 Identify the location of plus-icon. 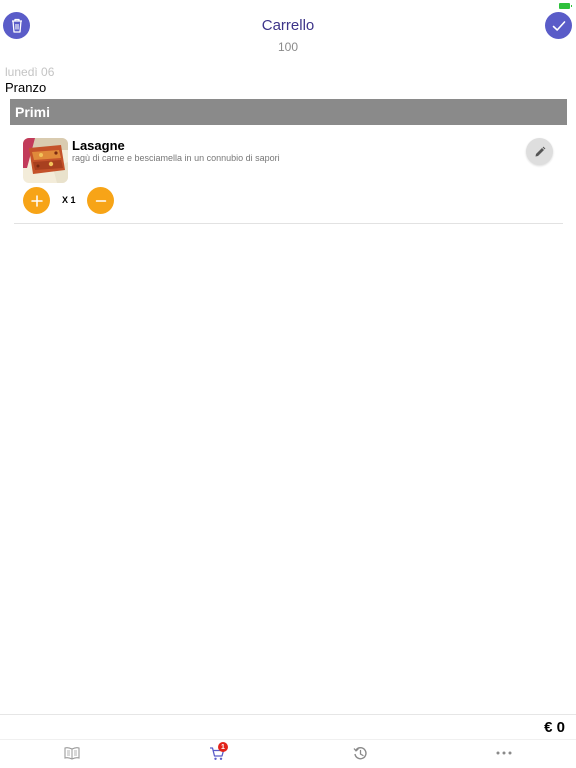
(36, 200).